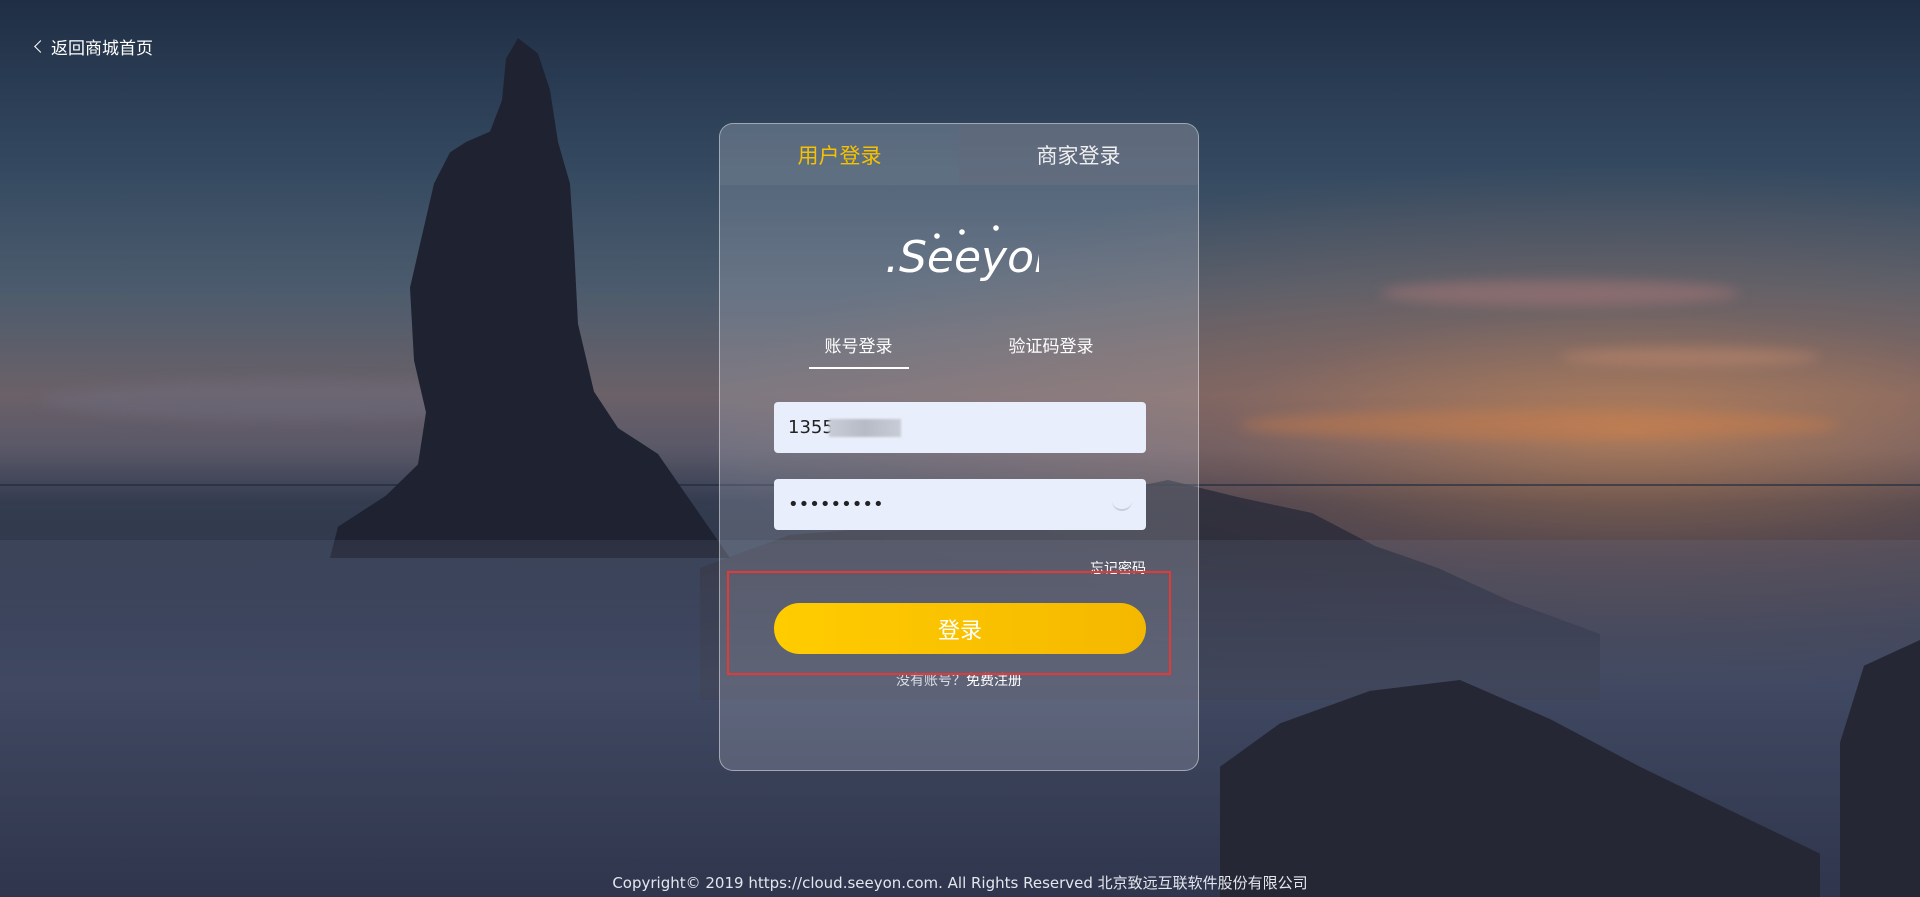  What do you see at coordinates (994, 681) in the screenshot?
I see `register-link: 免费注册` at bounding box center [994, 681].